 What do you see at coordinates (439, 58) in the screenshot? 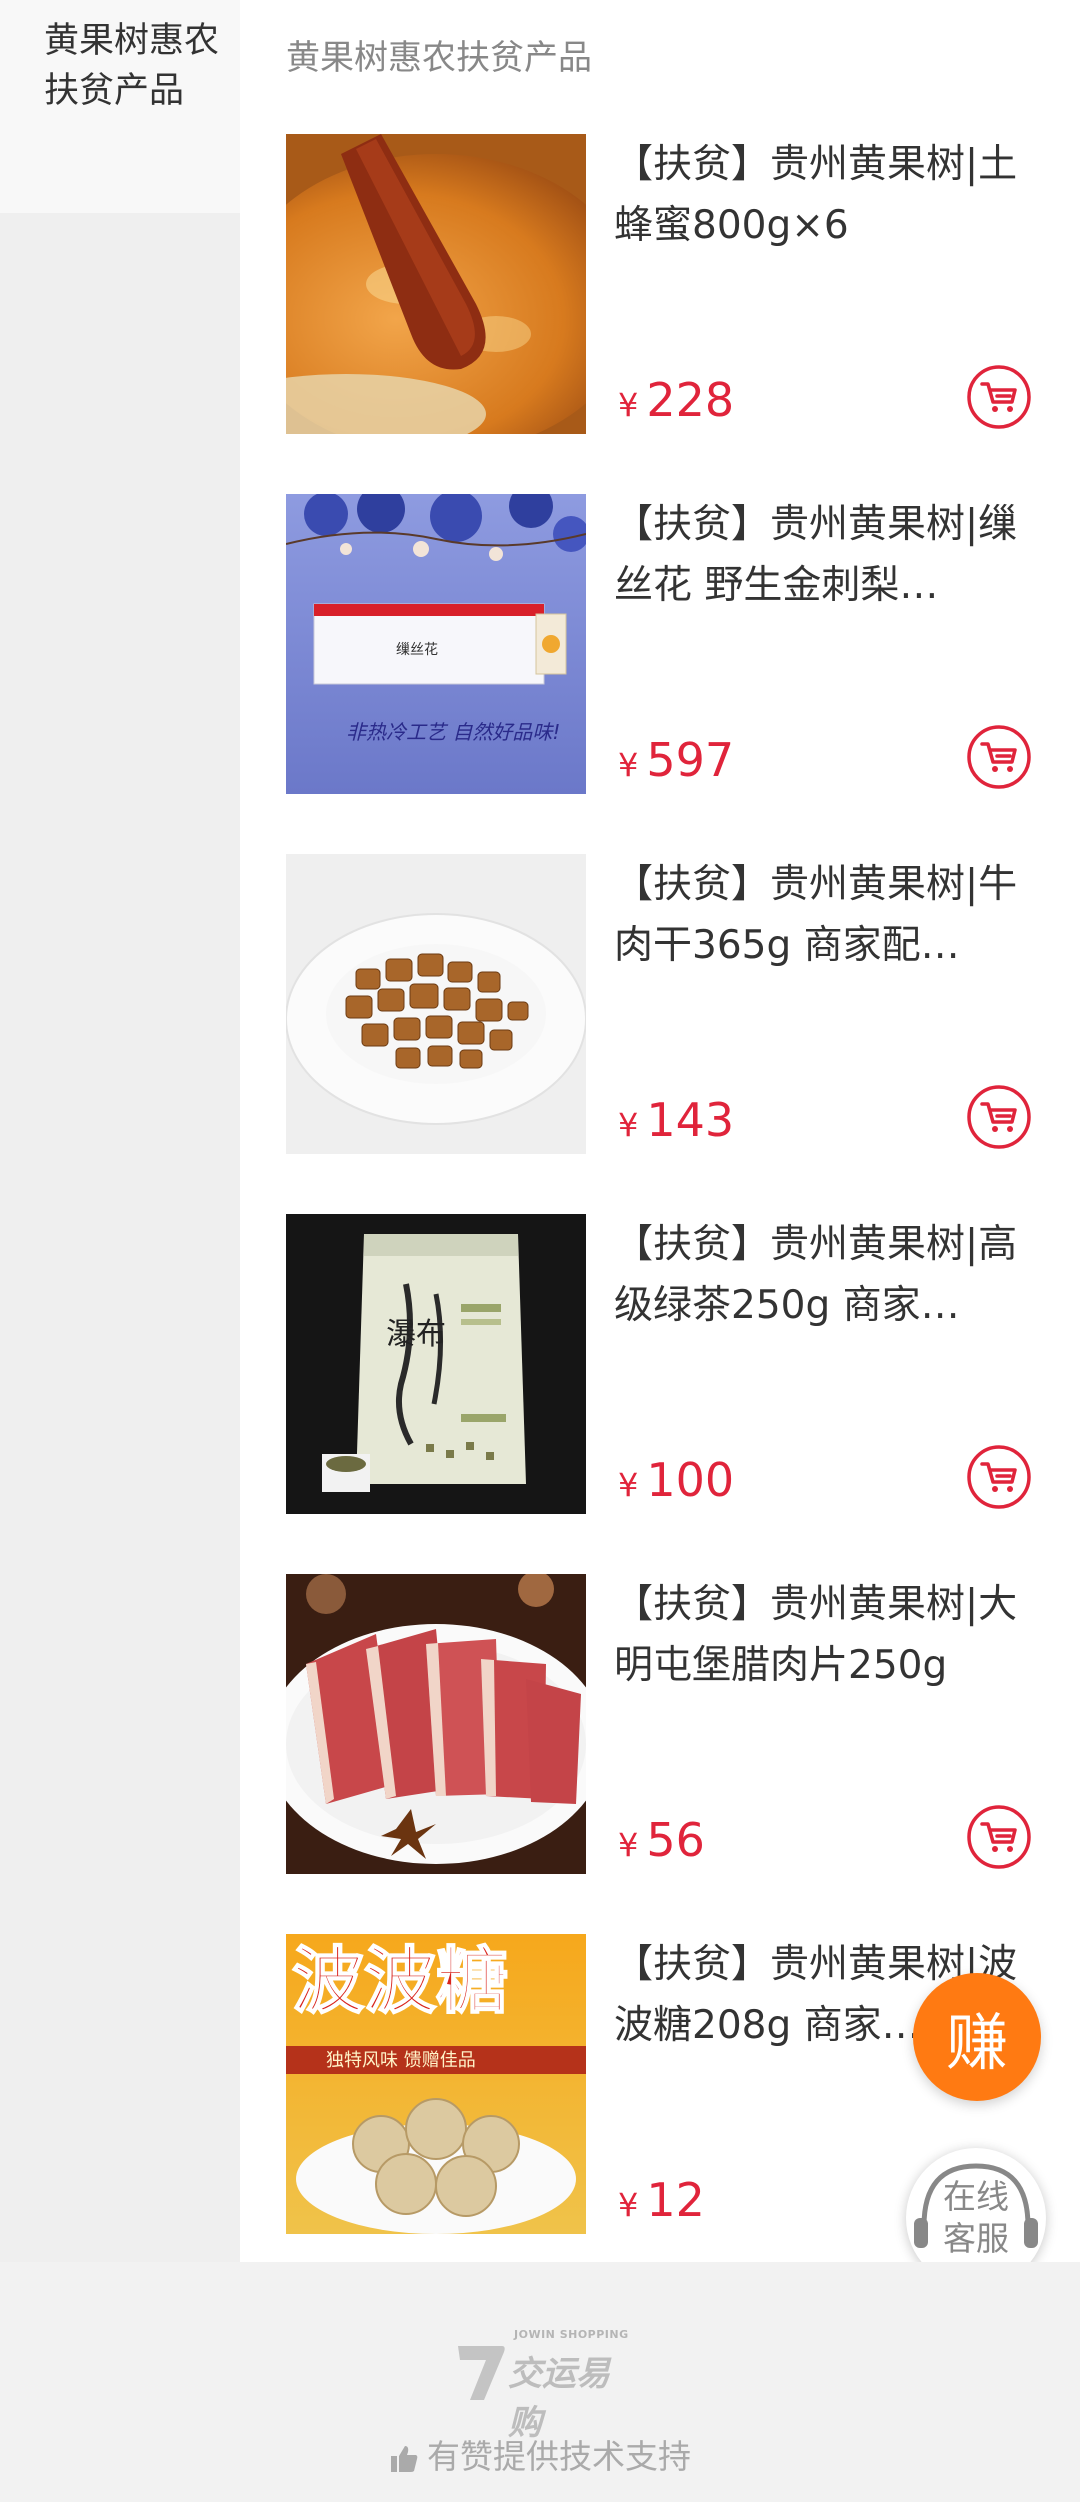
I see `section-title: 黄果树惠农扶贫产品` at bounding box center [439, 58].